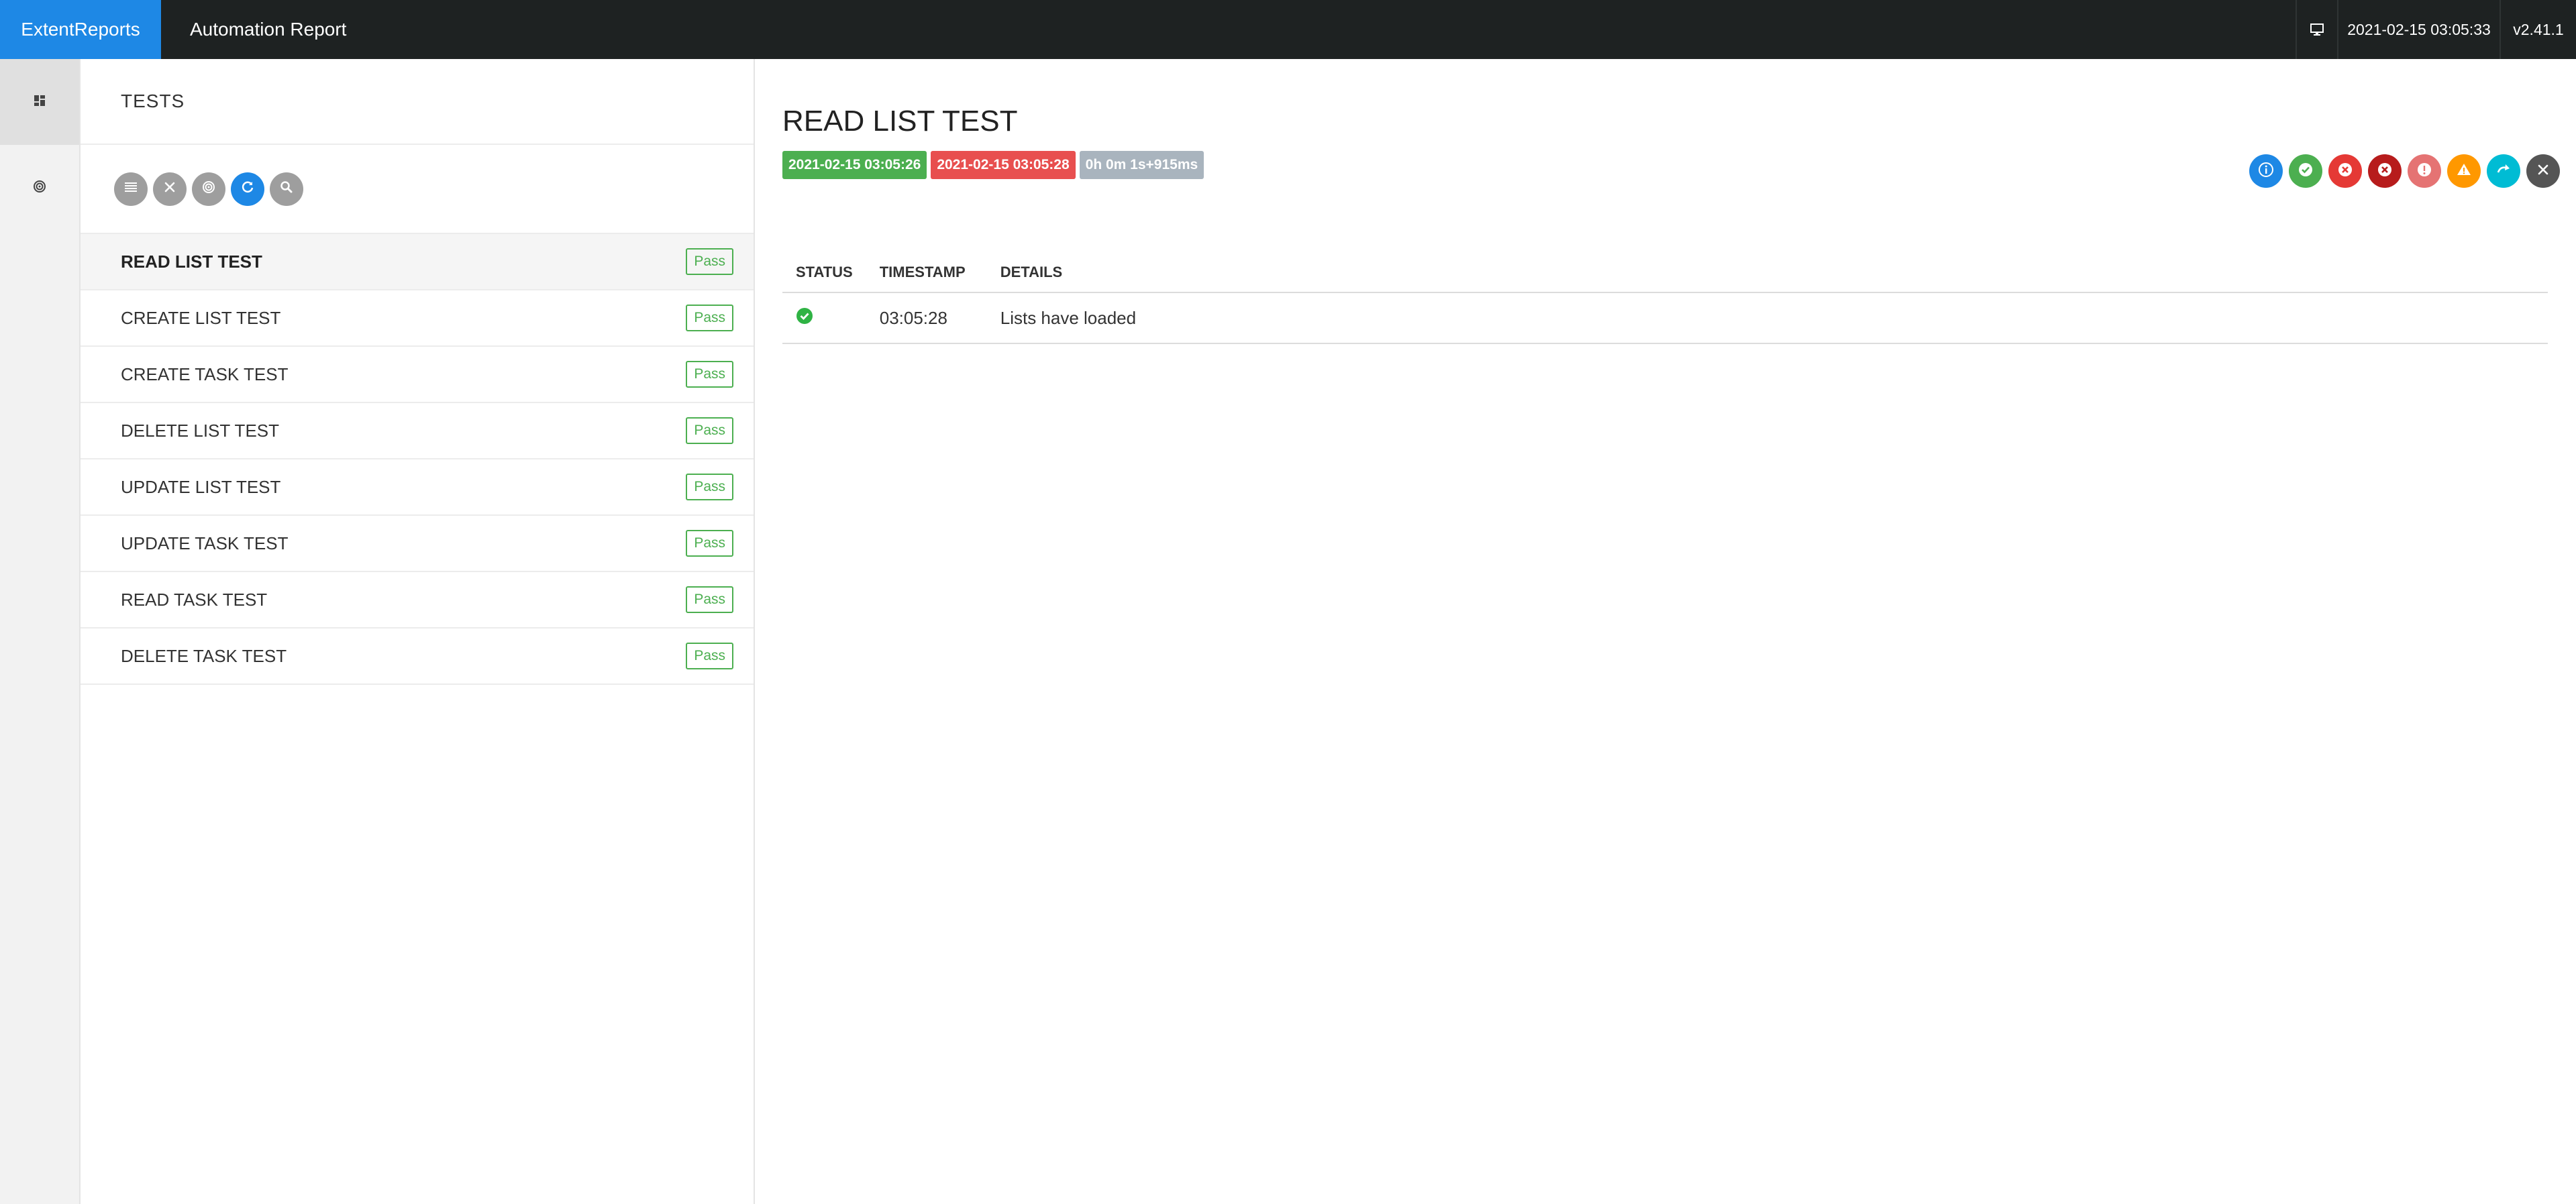 This screenshot has height=1204, width=2576. I want to click on log-status-cell, so click(824, 318).